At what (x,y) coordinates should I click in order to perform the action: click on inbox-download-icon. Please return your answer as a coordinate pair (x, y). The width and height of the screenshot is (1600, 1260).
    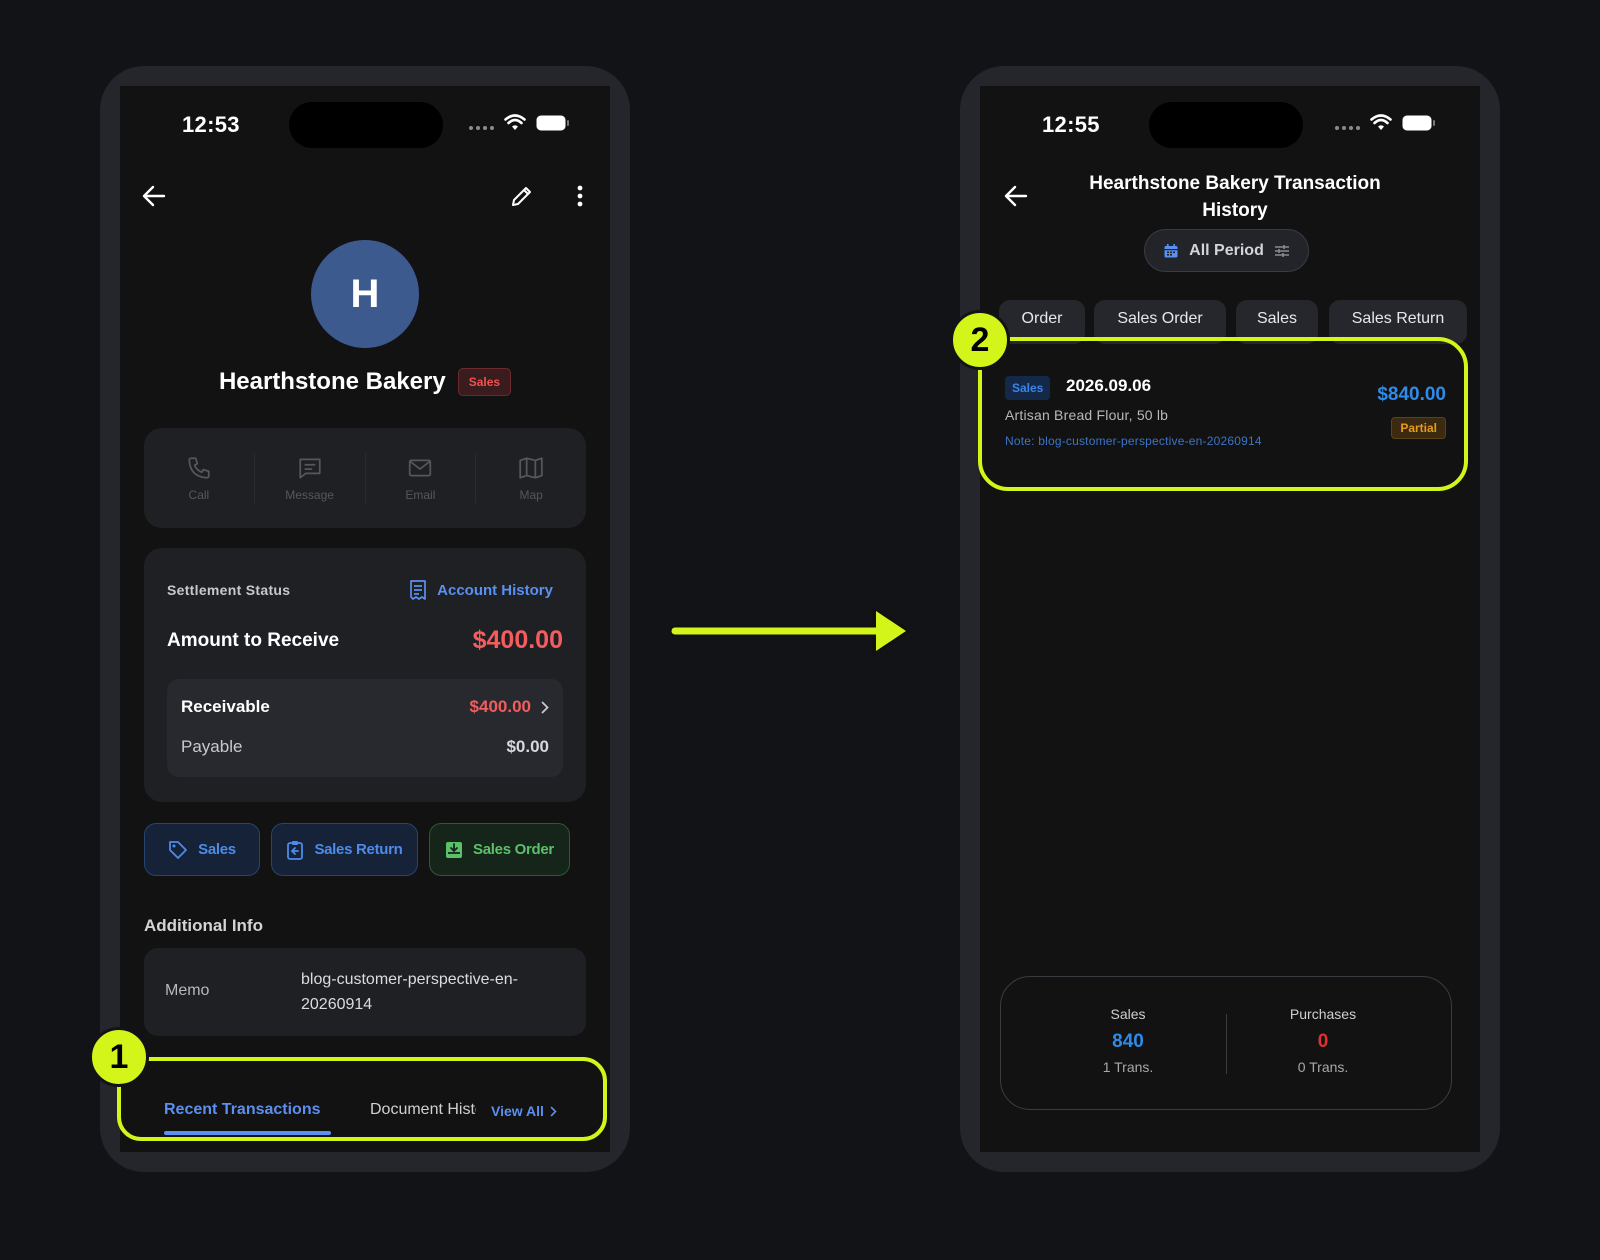
    Looking at the image, I should click on (454, 849).